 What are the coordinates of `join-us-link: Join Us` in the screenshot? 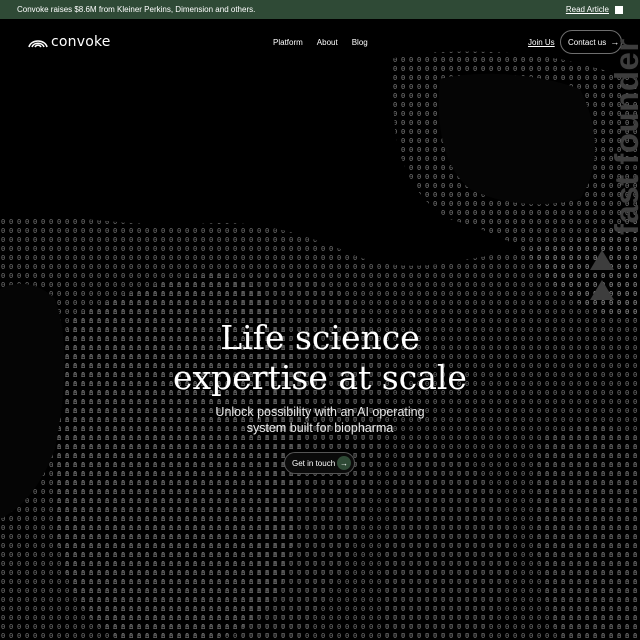 It's located at (541, 42).